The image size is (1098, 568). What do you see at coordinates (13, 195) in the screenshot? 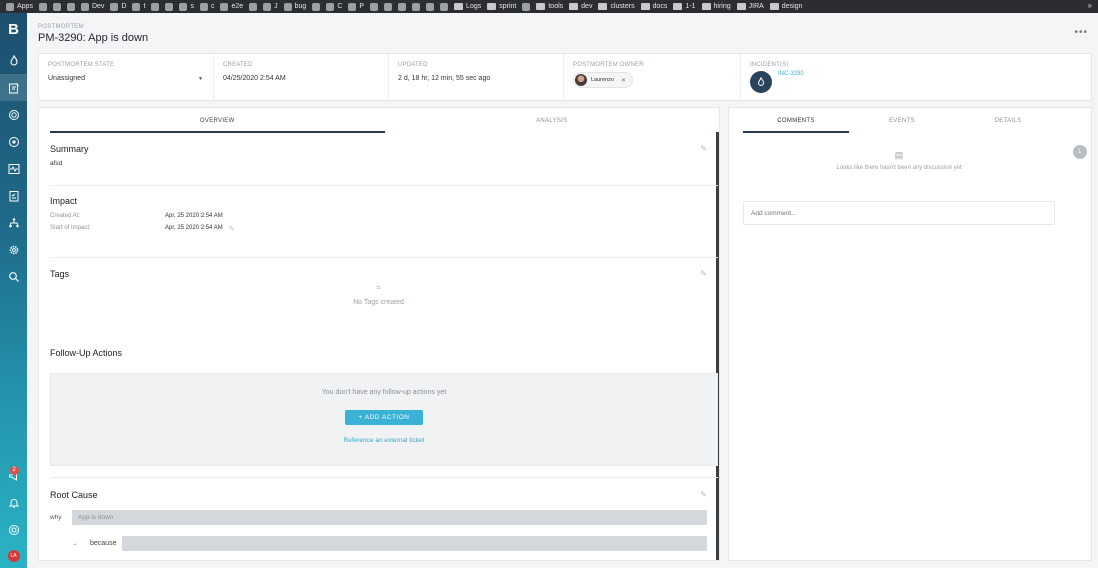
I see `sidebar-item-tasks` at bounding box center [13, 195].